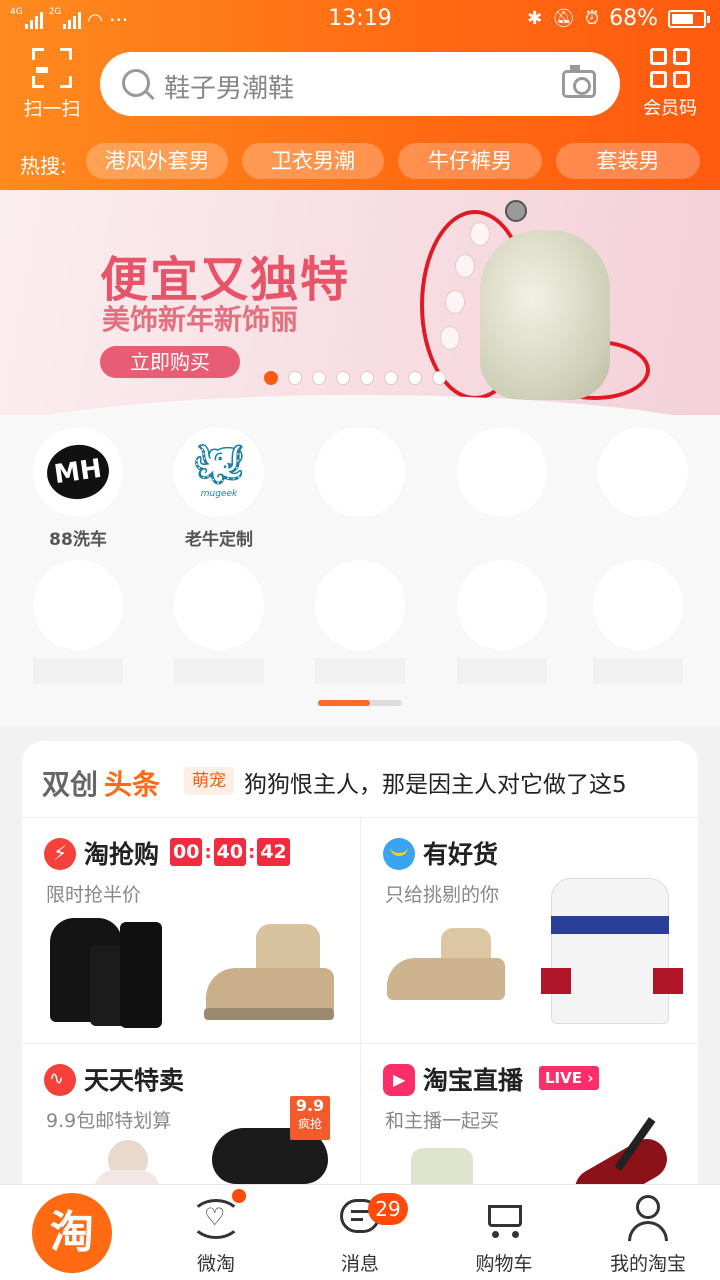 The width and height of the screenshot is (720, 1280). Describe the element at coordinates (109, 1121) in the screenshot. I see `section-subtitle: 9.9包邮特划算` at that location.